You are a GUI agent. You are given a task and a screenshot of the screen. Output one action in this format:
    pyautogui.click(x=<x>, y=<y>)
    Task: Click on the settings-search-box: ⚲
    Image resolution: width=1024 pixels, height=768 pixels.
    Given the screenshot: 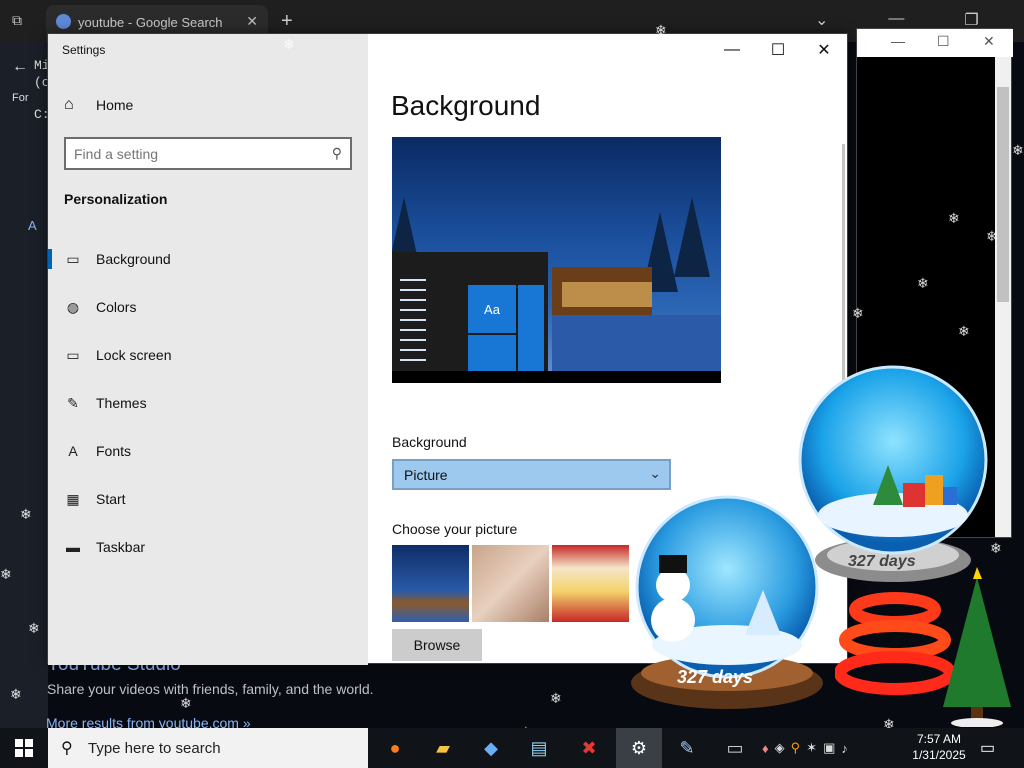 What is the action you would take?
    pyautogui.click(x=208, y=153)
    